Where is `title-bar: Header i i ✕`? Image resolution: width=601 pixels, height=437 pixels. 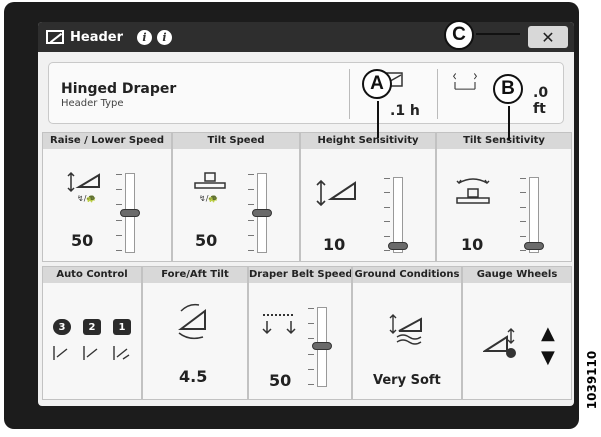 title-bar: Header i i ✕ is located at coordinates (306, 37).